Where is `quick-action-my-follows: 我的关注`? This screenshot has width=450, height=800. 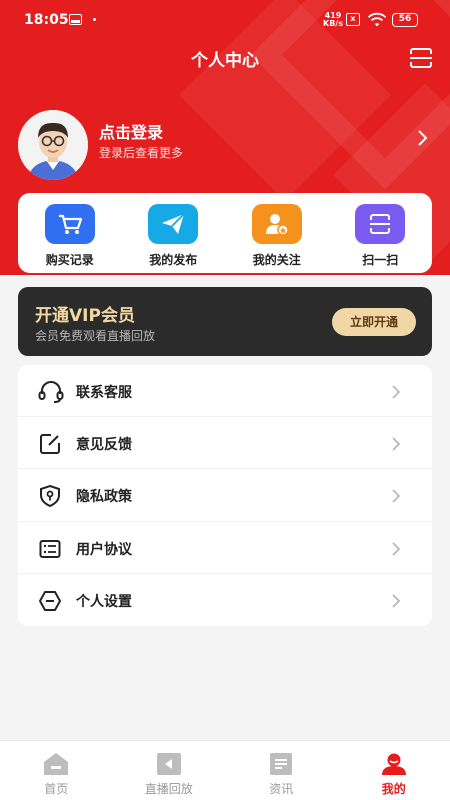
quick-action-my-follows: 我的关注 is located at coordinates (277, 236).